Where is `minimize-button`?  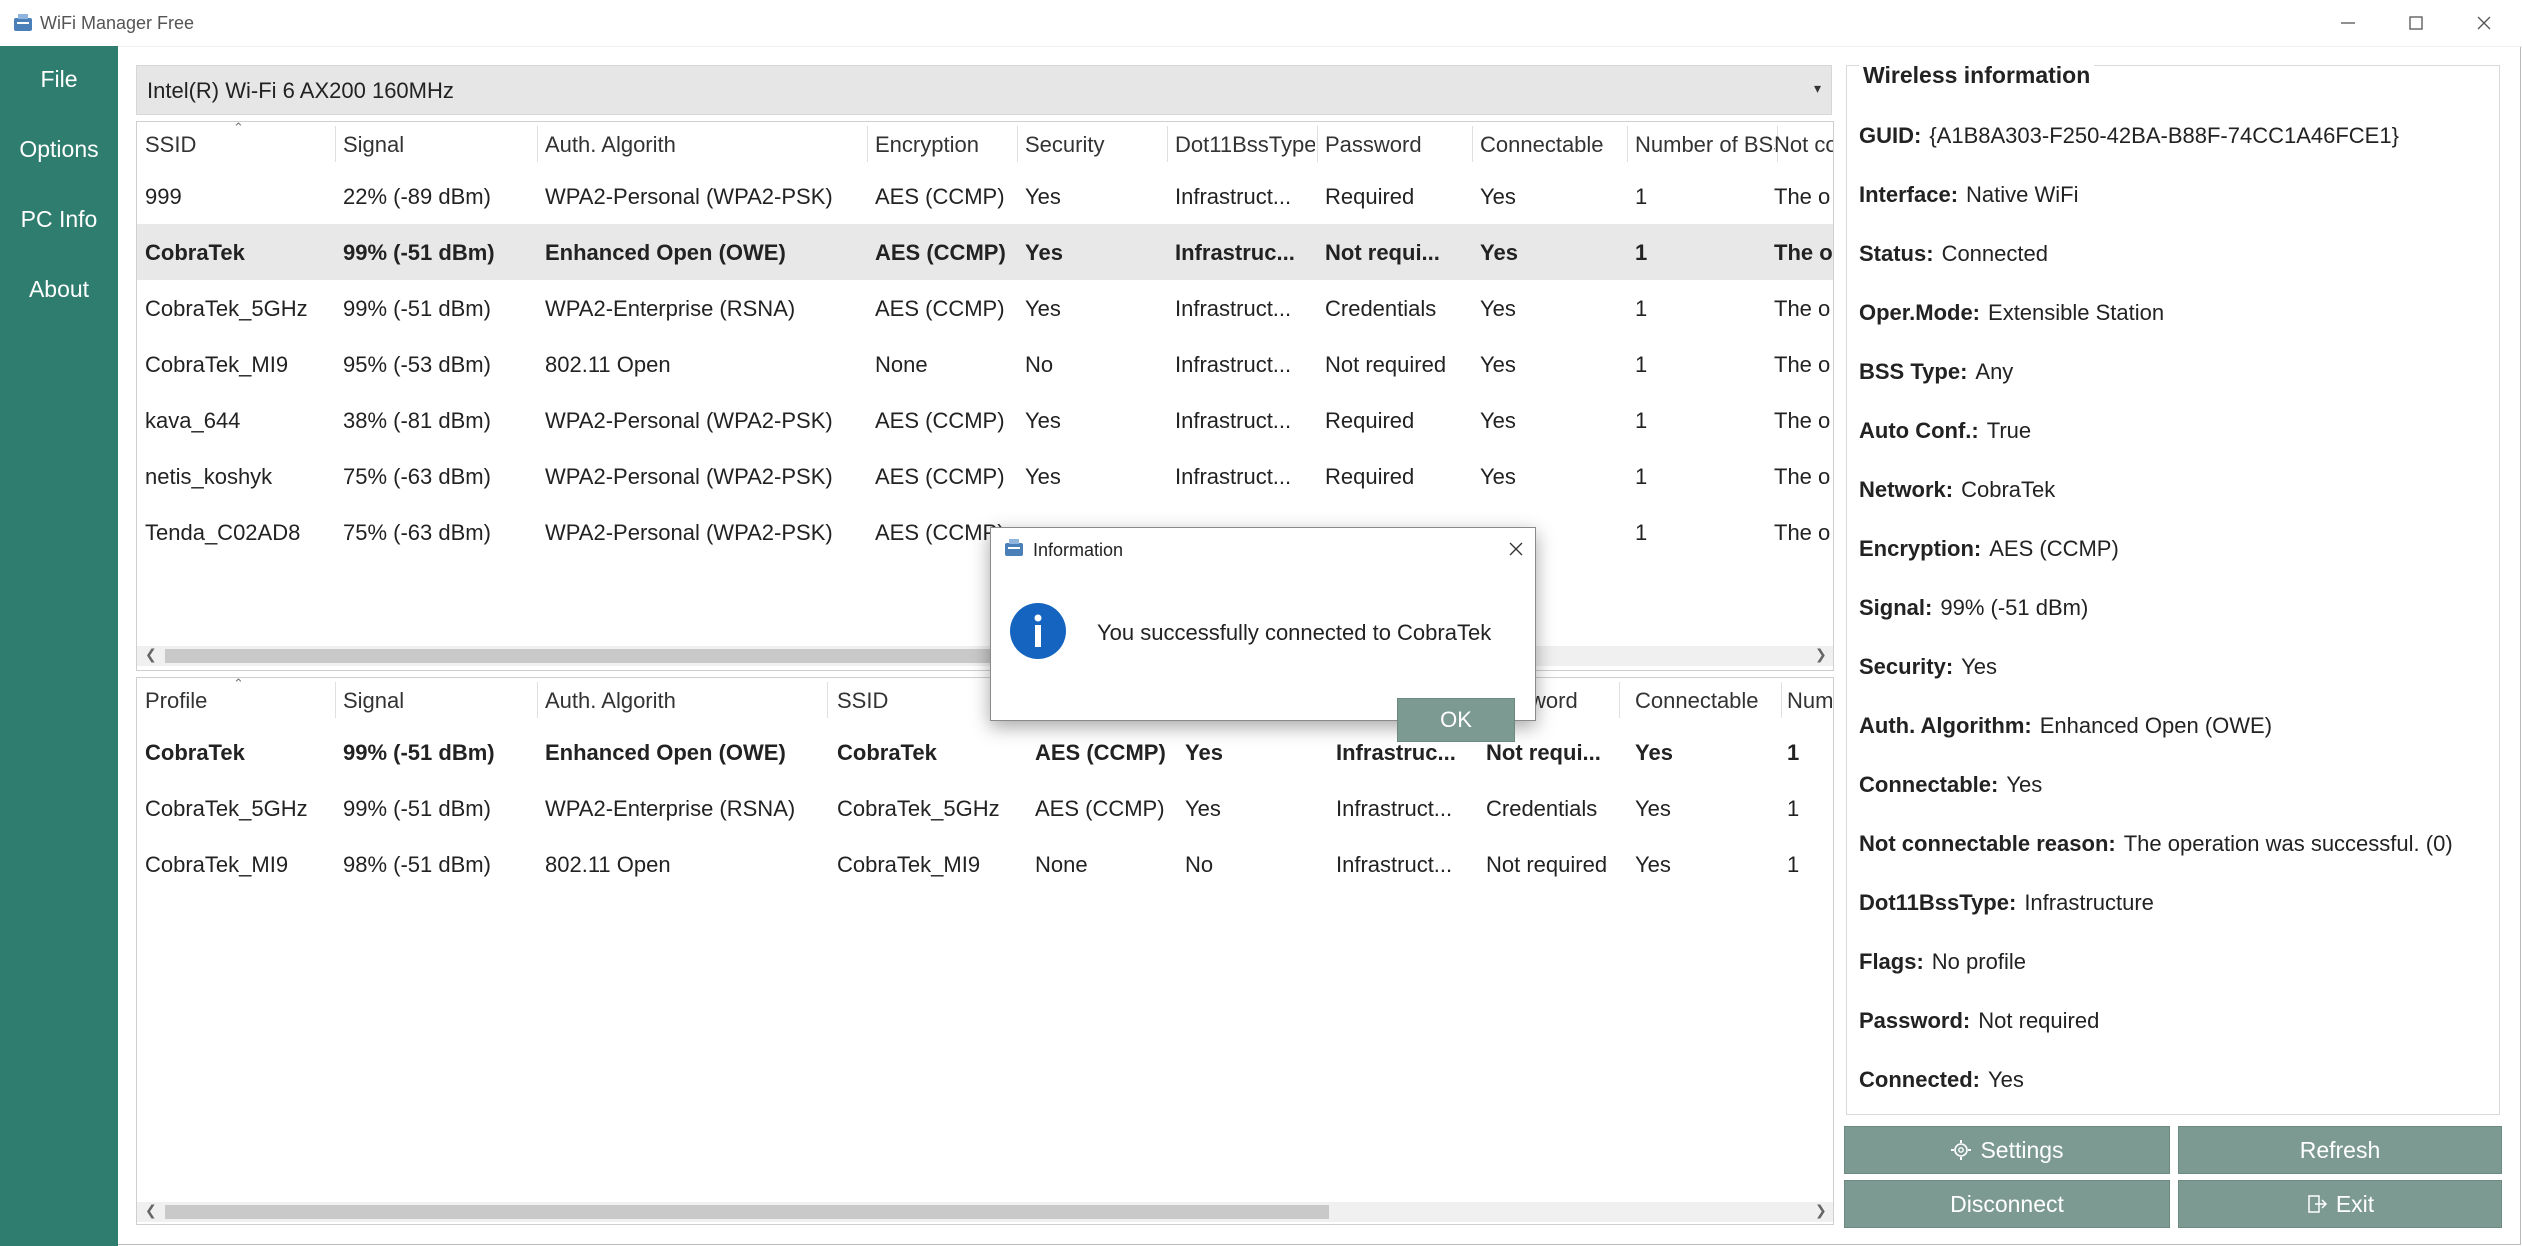
minimize-button is located at coordinates (2348, 23).